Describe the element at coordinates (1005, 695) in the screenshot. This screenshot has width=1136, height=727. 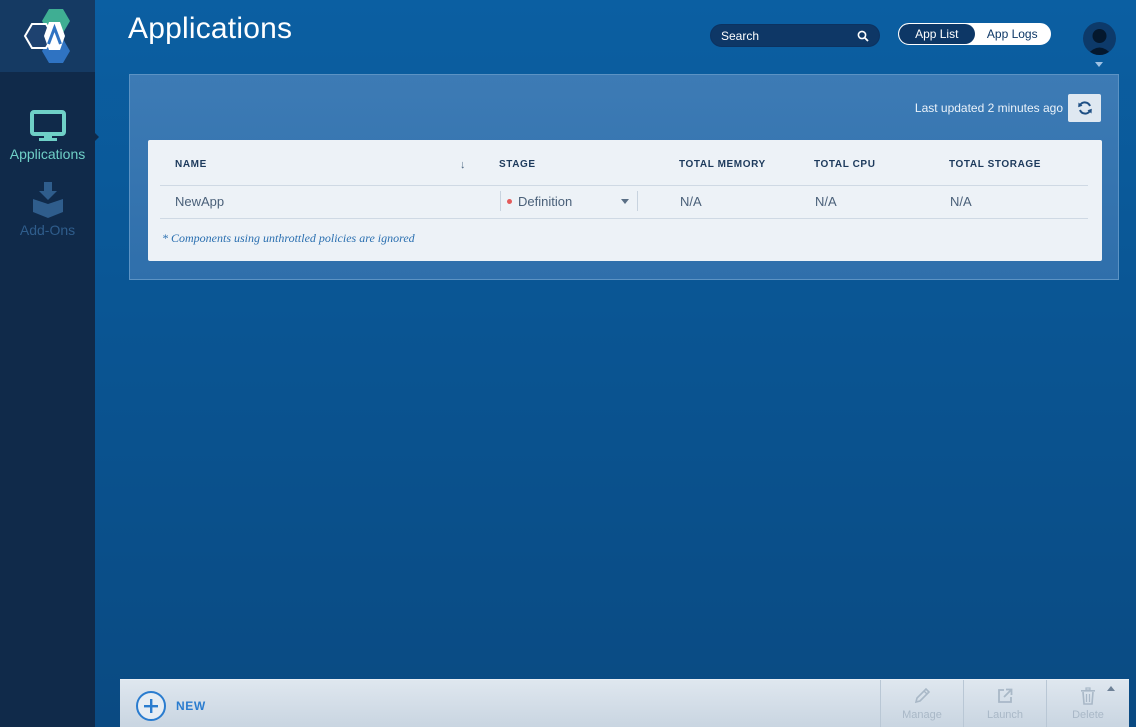
I see `external-link-icon` at that location.